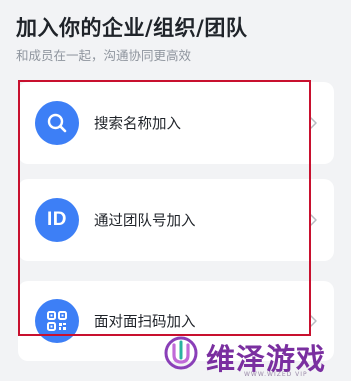 This screenshot has height=381, width=351. What do you see at coordinates (57, 321) in the screenshot?
I see `qr-code-icon` at bounding box center [57, 321].